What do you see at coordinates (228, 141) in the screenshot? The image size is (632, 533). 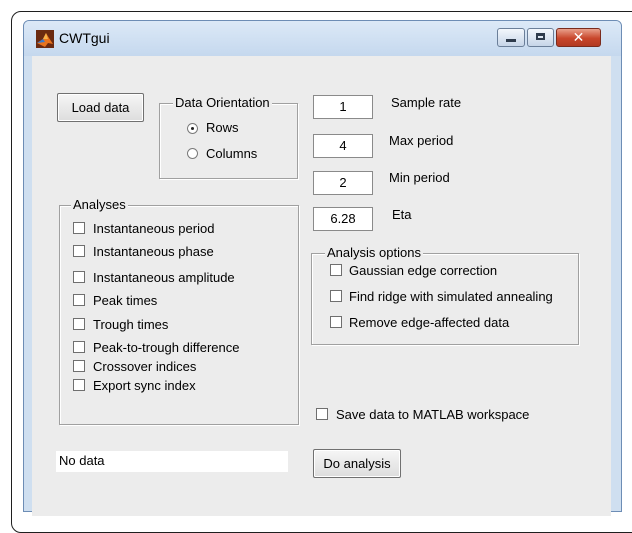 I see `data-orientation-group` at bounding box center [228, 141].